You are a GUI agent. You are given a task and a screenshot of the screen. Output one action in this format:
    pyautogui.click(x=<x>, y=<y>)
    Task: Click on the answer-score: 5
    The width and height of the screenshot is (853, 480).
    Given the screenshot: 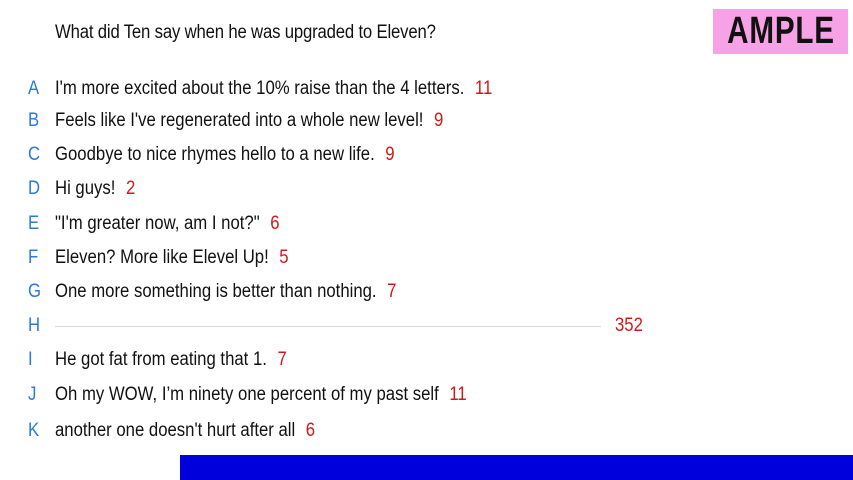 What is the action you would take?
    pyautogui.click(x=284, y=257)
    